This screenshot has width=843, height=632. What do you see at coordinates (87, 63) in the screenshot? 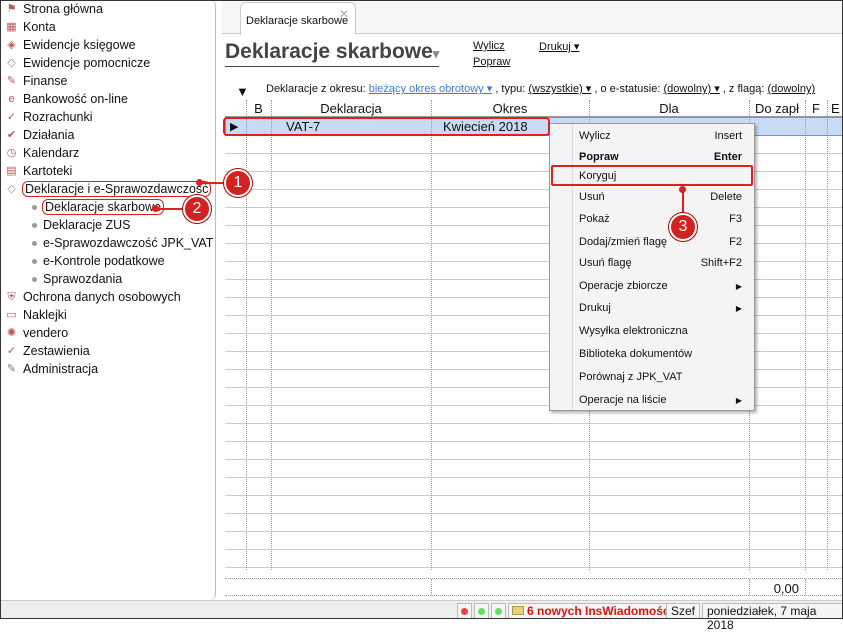
I see `nav-label: Ewidencje pomocnicze` at bounding box center [87, 63].